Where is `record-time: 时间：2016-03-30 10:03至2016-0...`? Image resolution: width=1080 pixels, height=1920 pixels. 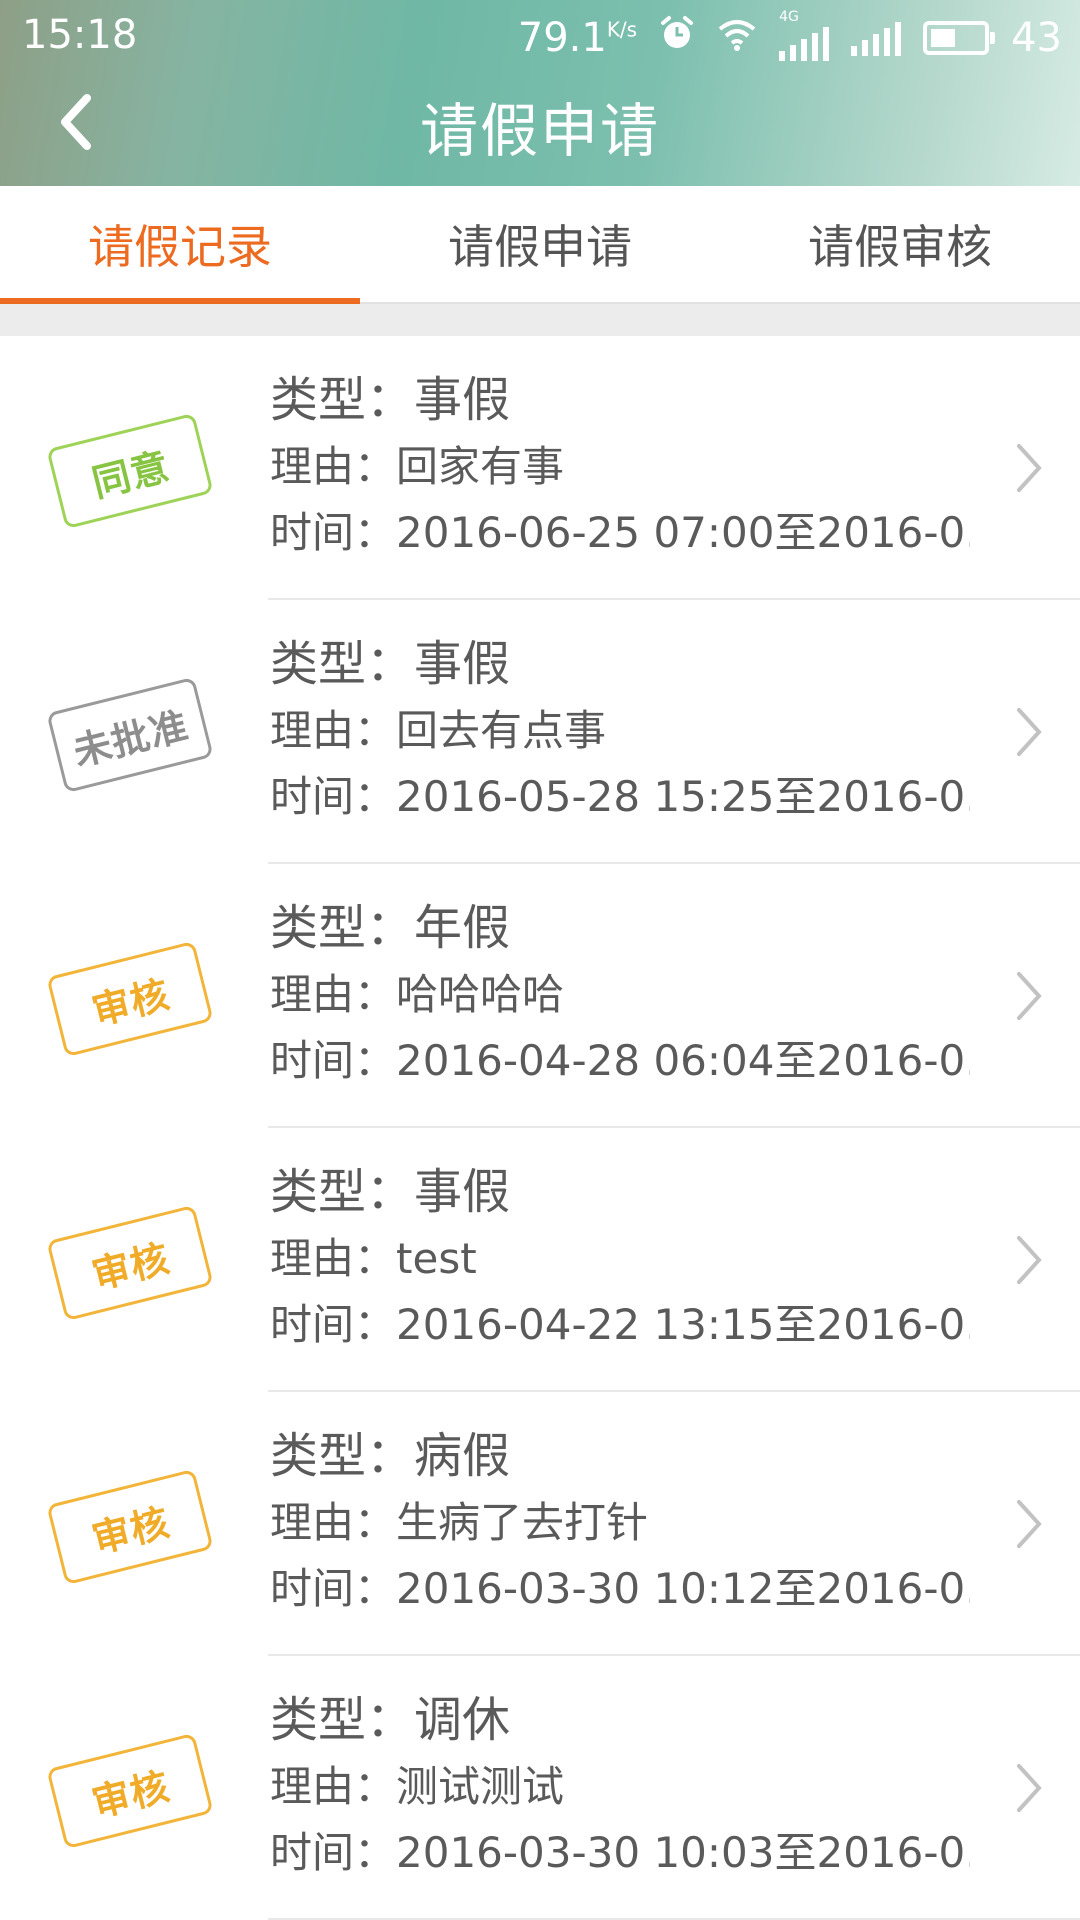
record-time: 时间：2016-03-30 10:03至2016-0... is located at coordinates (620, 1853).